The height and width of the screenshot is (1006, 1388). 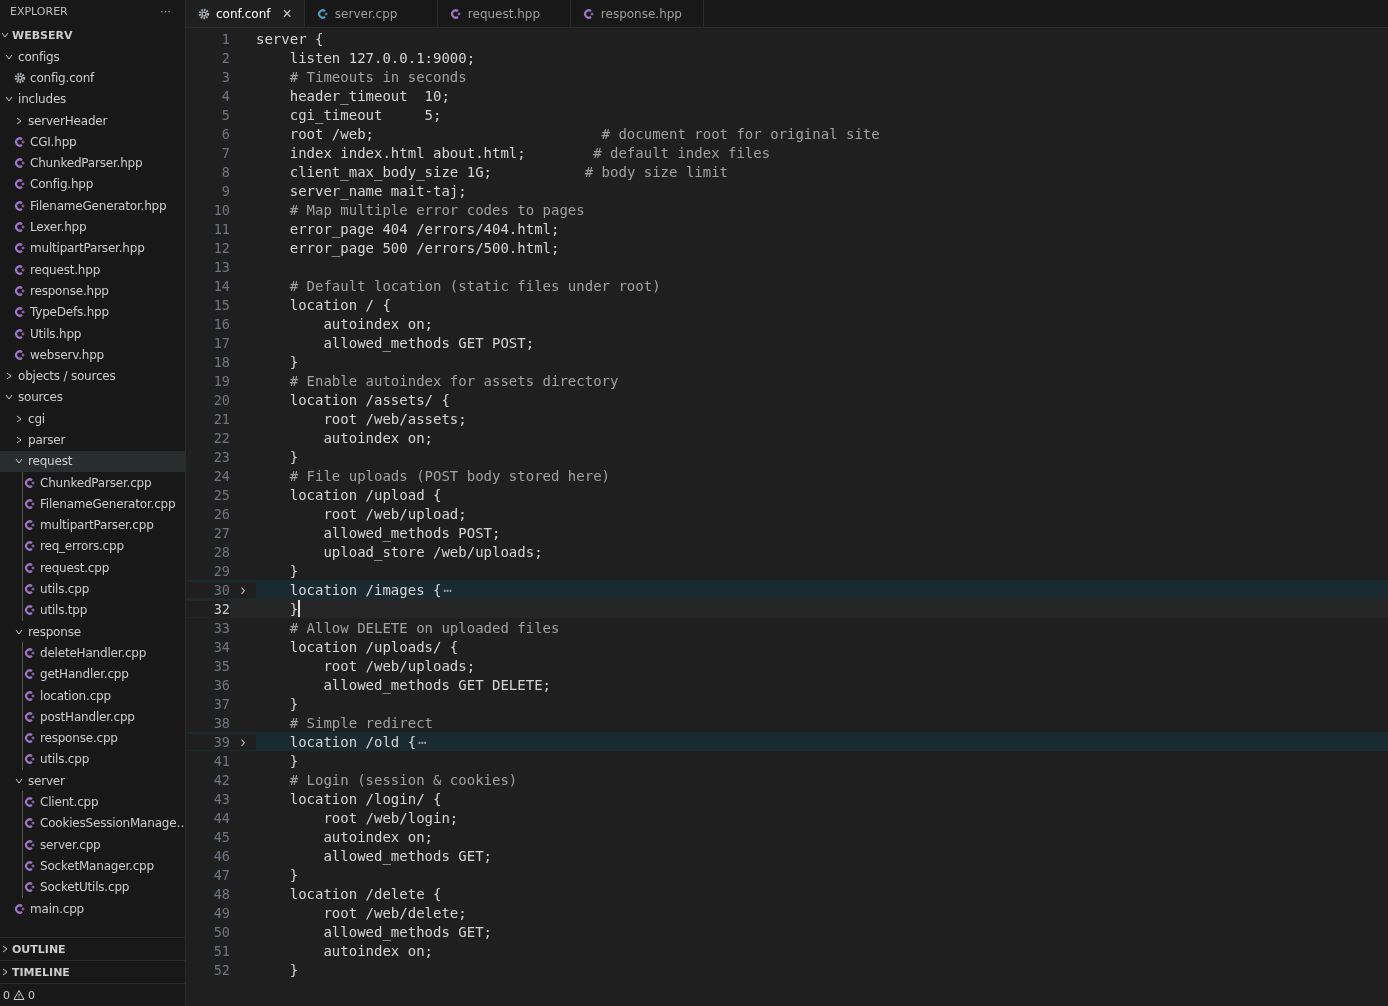 I want to click on code-line: allowed_methods GET;, so click(x=407, y=931).